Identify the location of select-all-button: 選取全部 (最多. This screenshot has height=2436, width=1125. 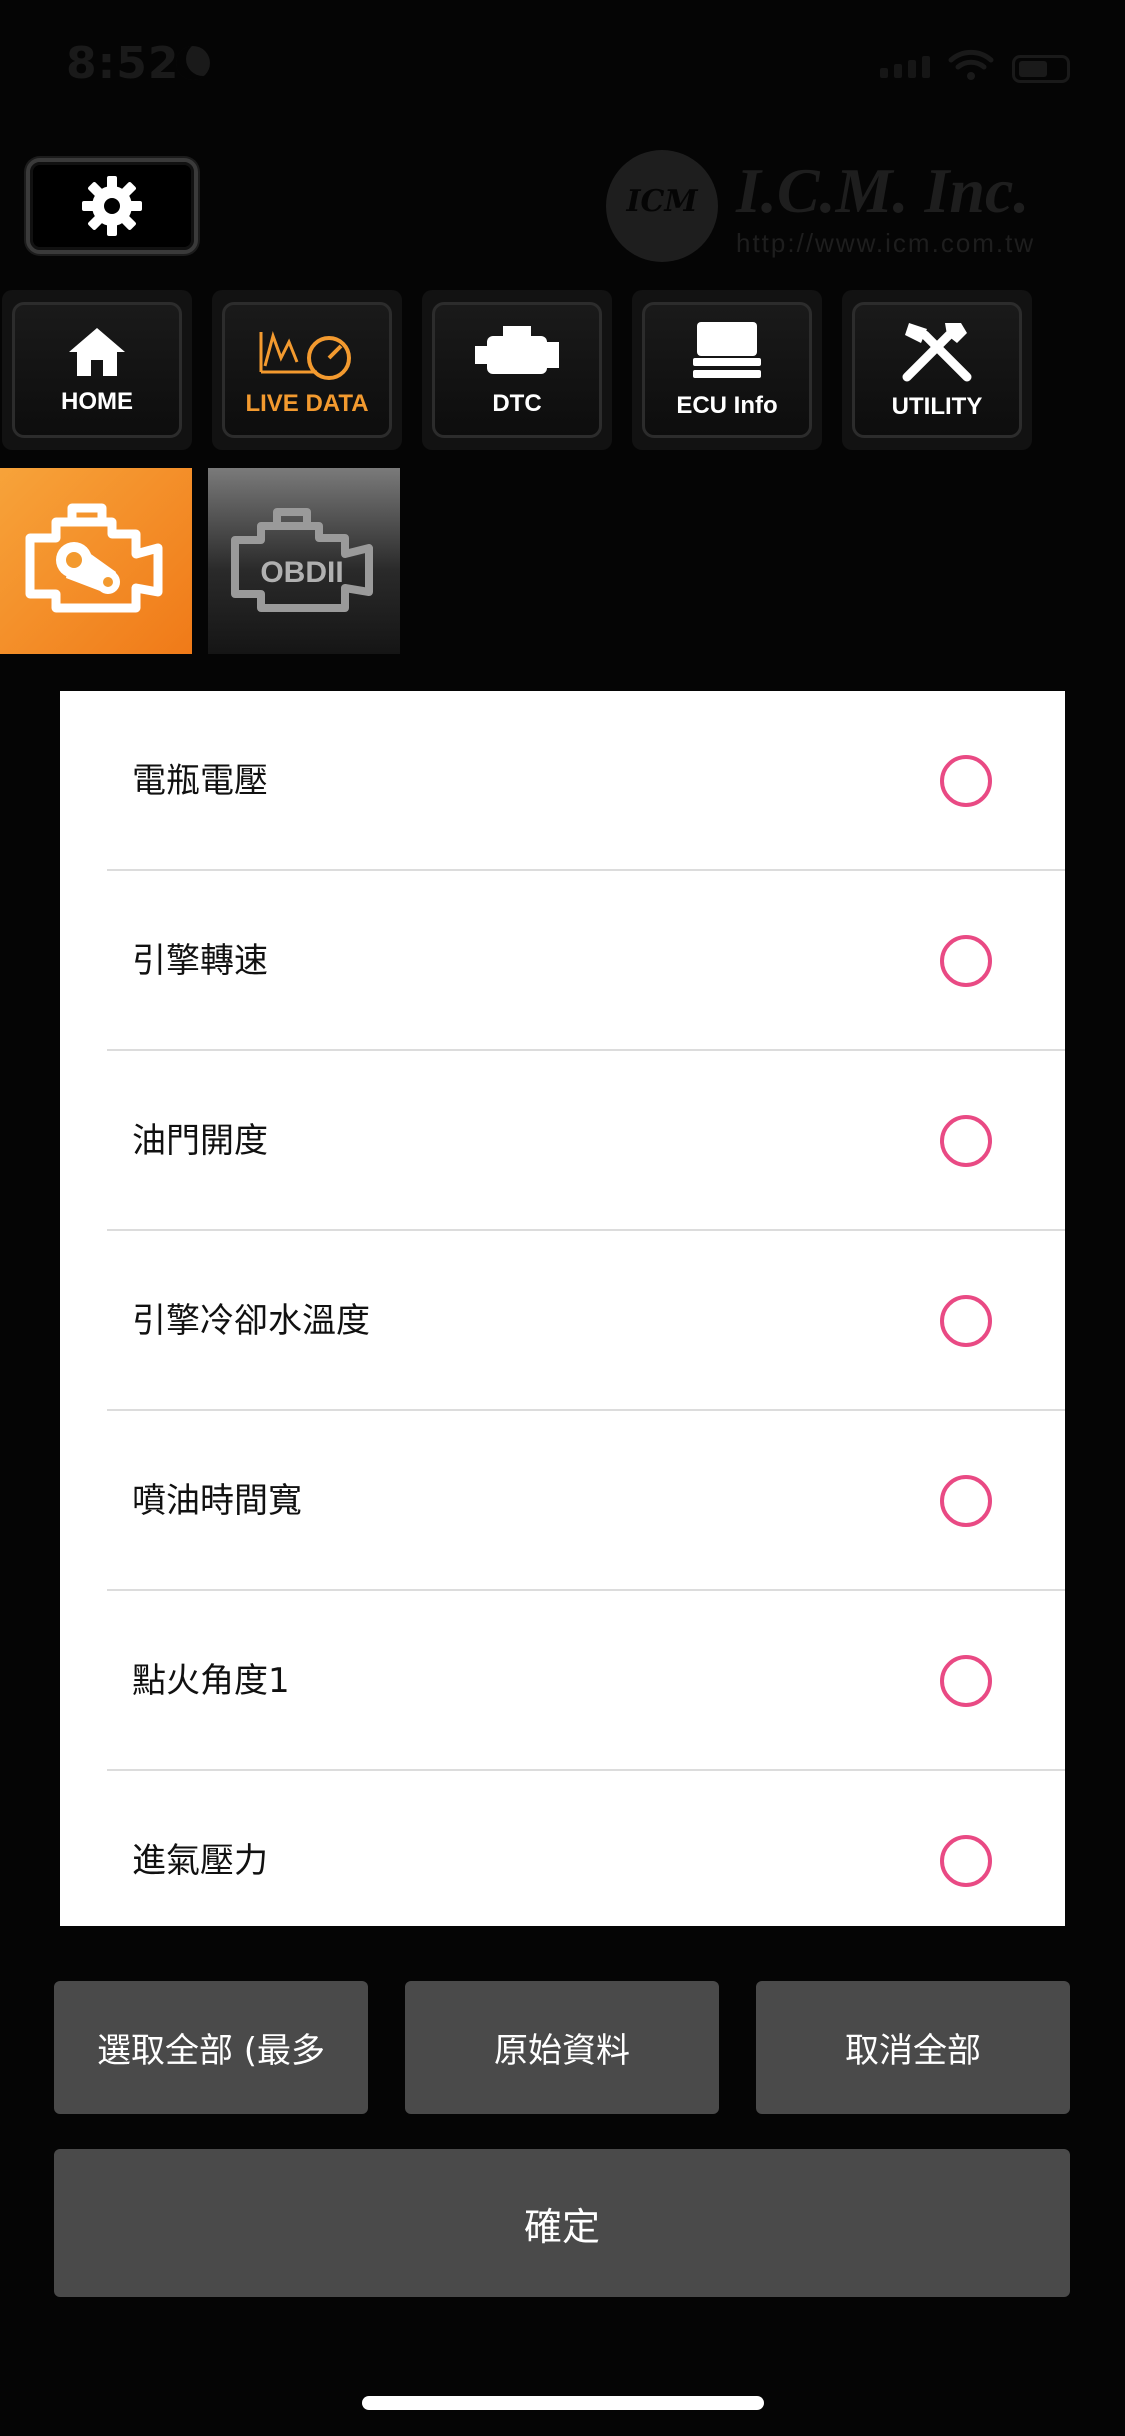
(211, 2047).